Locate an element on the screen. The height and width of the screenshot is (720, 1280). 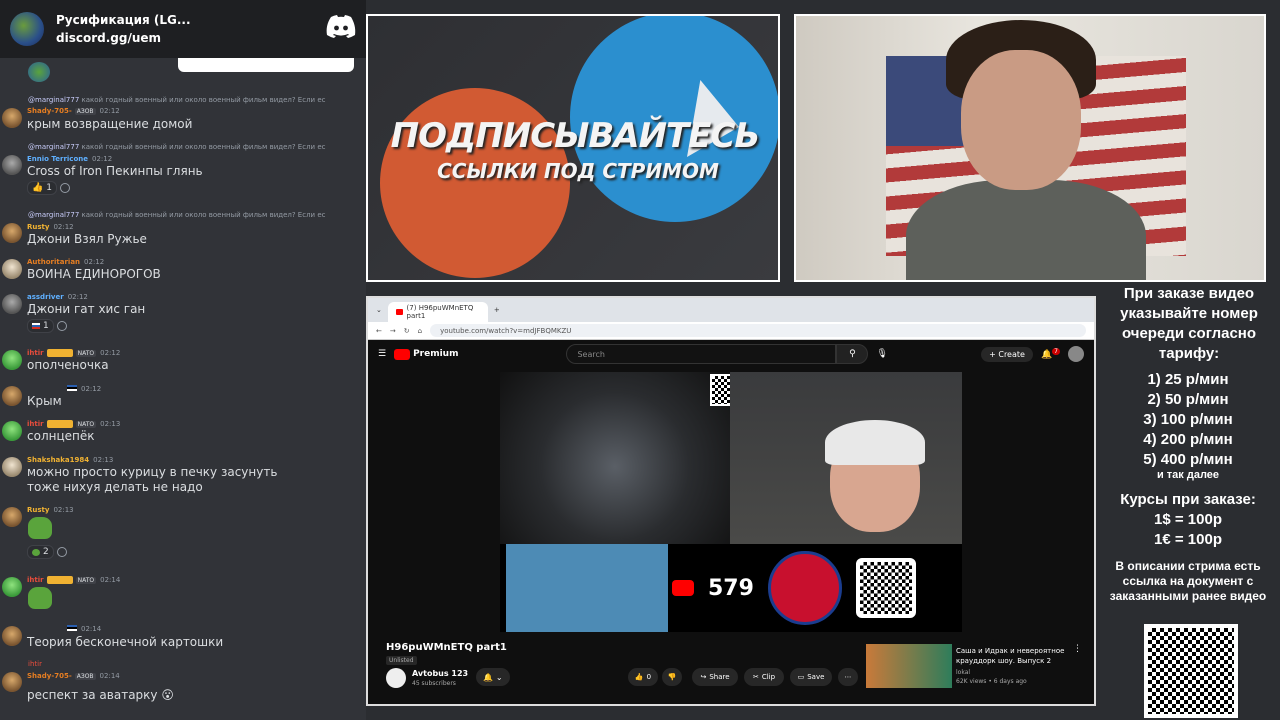
hamburger-menu-icon: ☰ is located at coordinates (382, 354).